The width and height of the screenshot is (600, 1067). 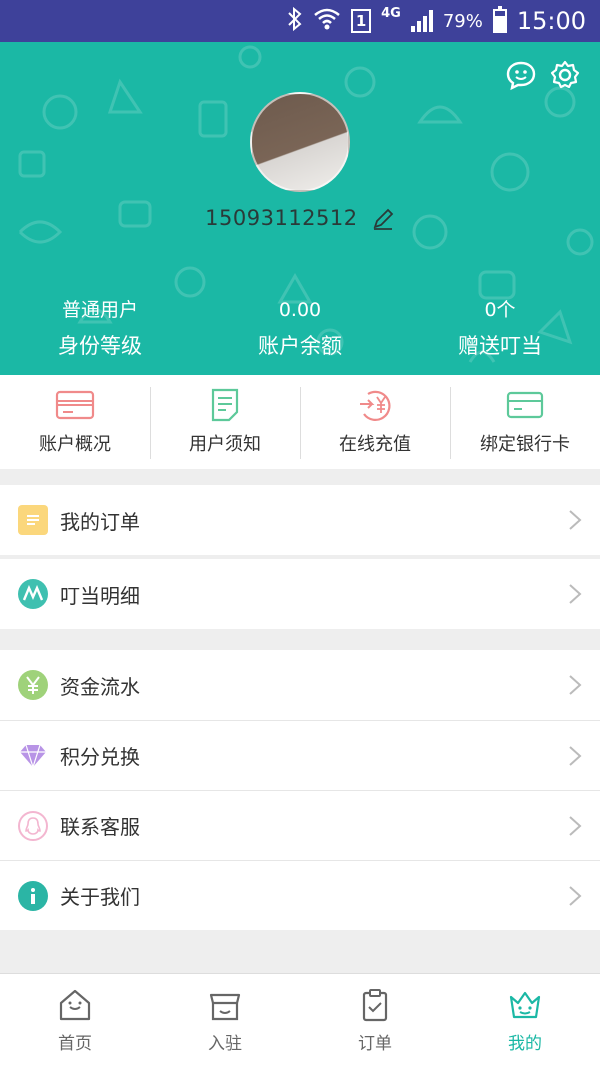 I want to click on menu-label: 资金流水, so click(x=100, y=686).